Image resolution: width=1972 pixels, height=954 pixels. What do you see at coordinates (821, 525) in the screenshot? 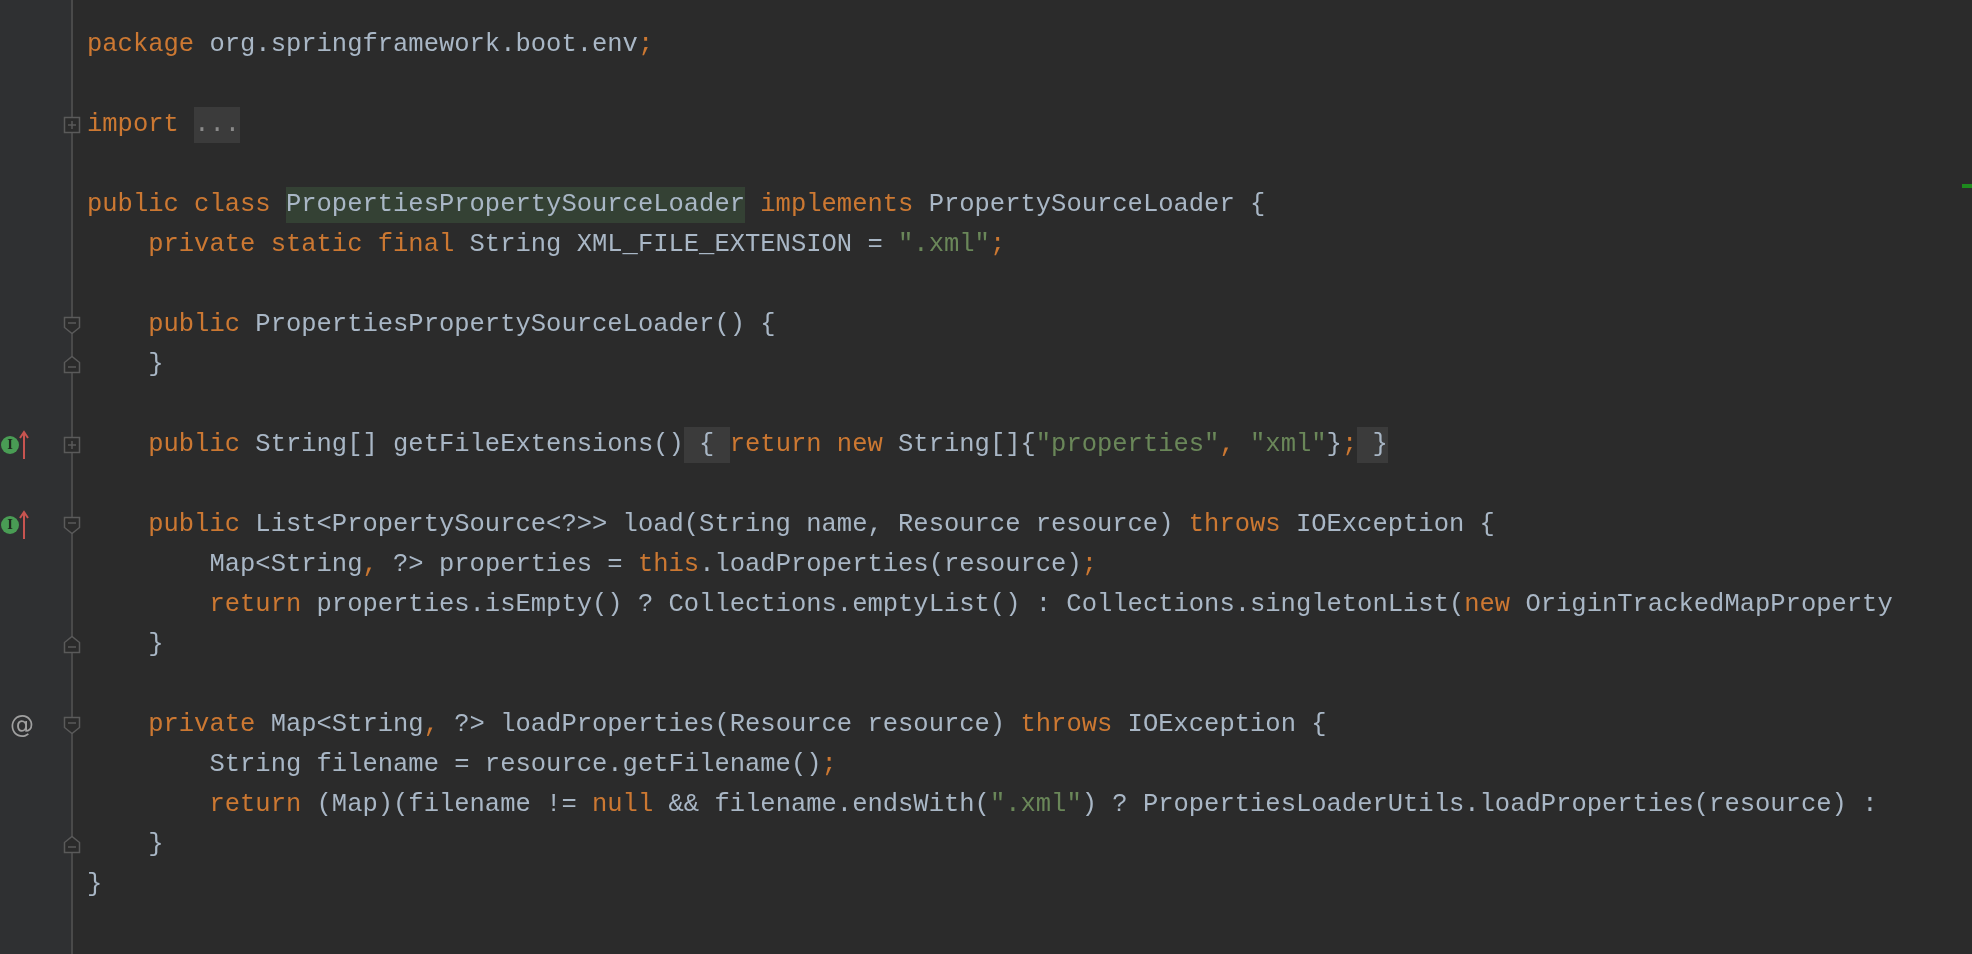
I see `code-line: public List<PropertySource<?>> load(String name, Resource resource) throws IOException {` at bounding box center [821, 525].